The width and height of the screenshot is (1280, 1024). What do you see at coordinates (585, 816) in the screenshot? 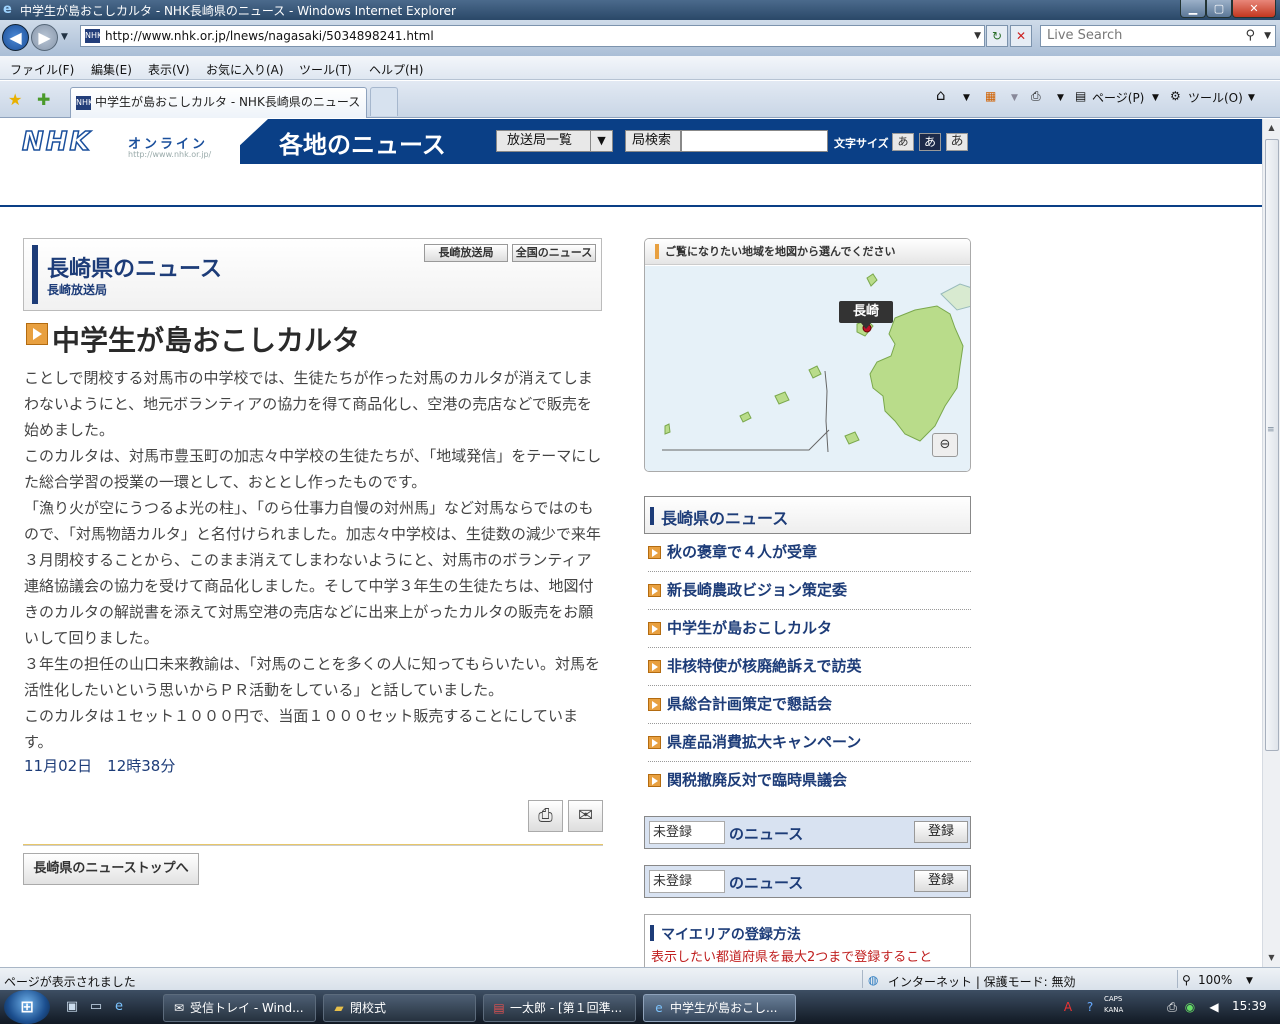
I see `mail-icon: ✉` at bounding box center [585, 816].